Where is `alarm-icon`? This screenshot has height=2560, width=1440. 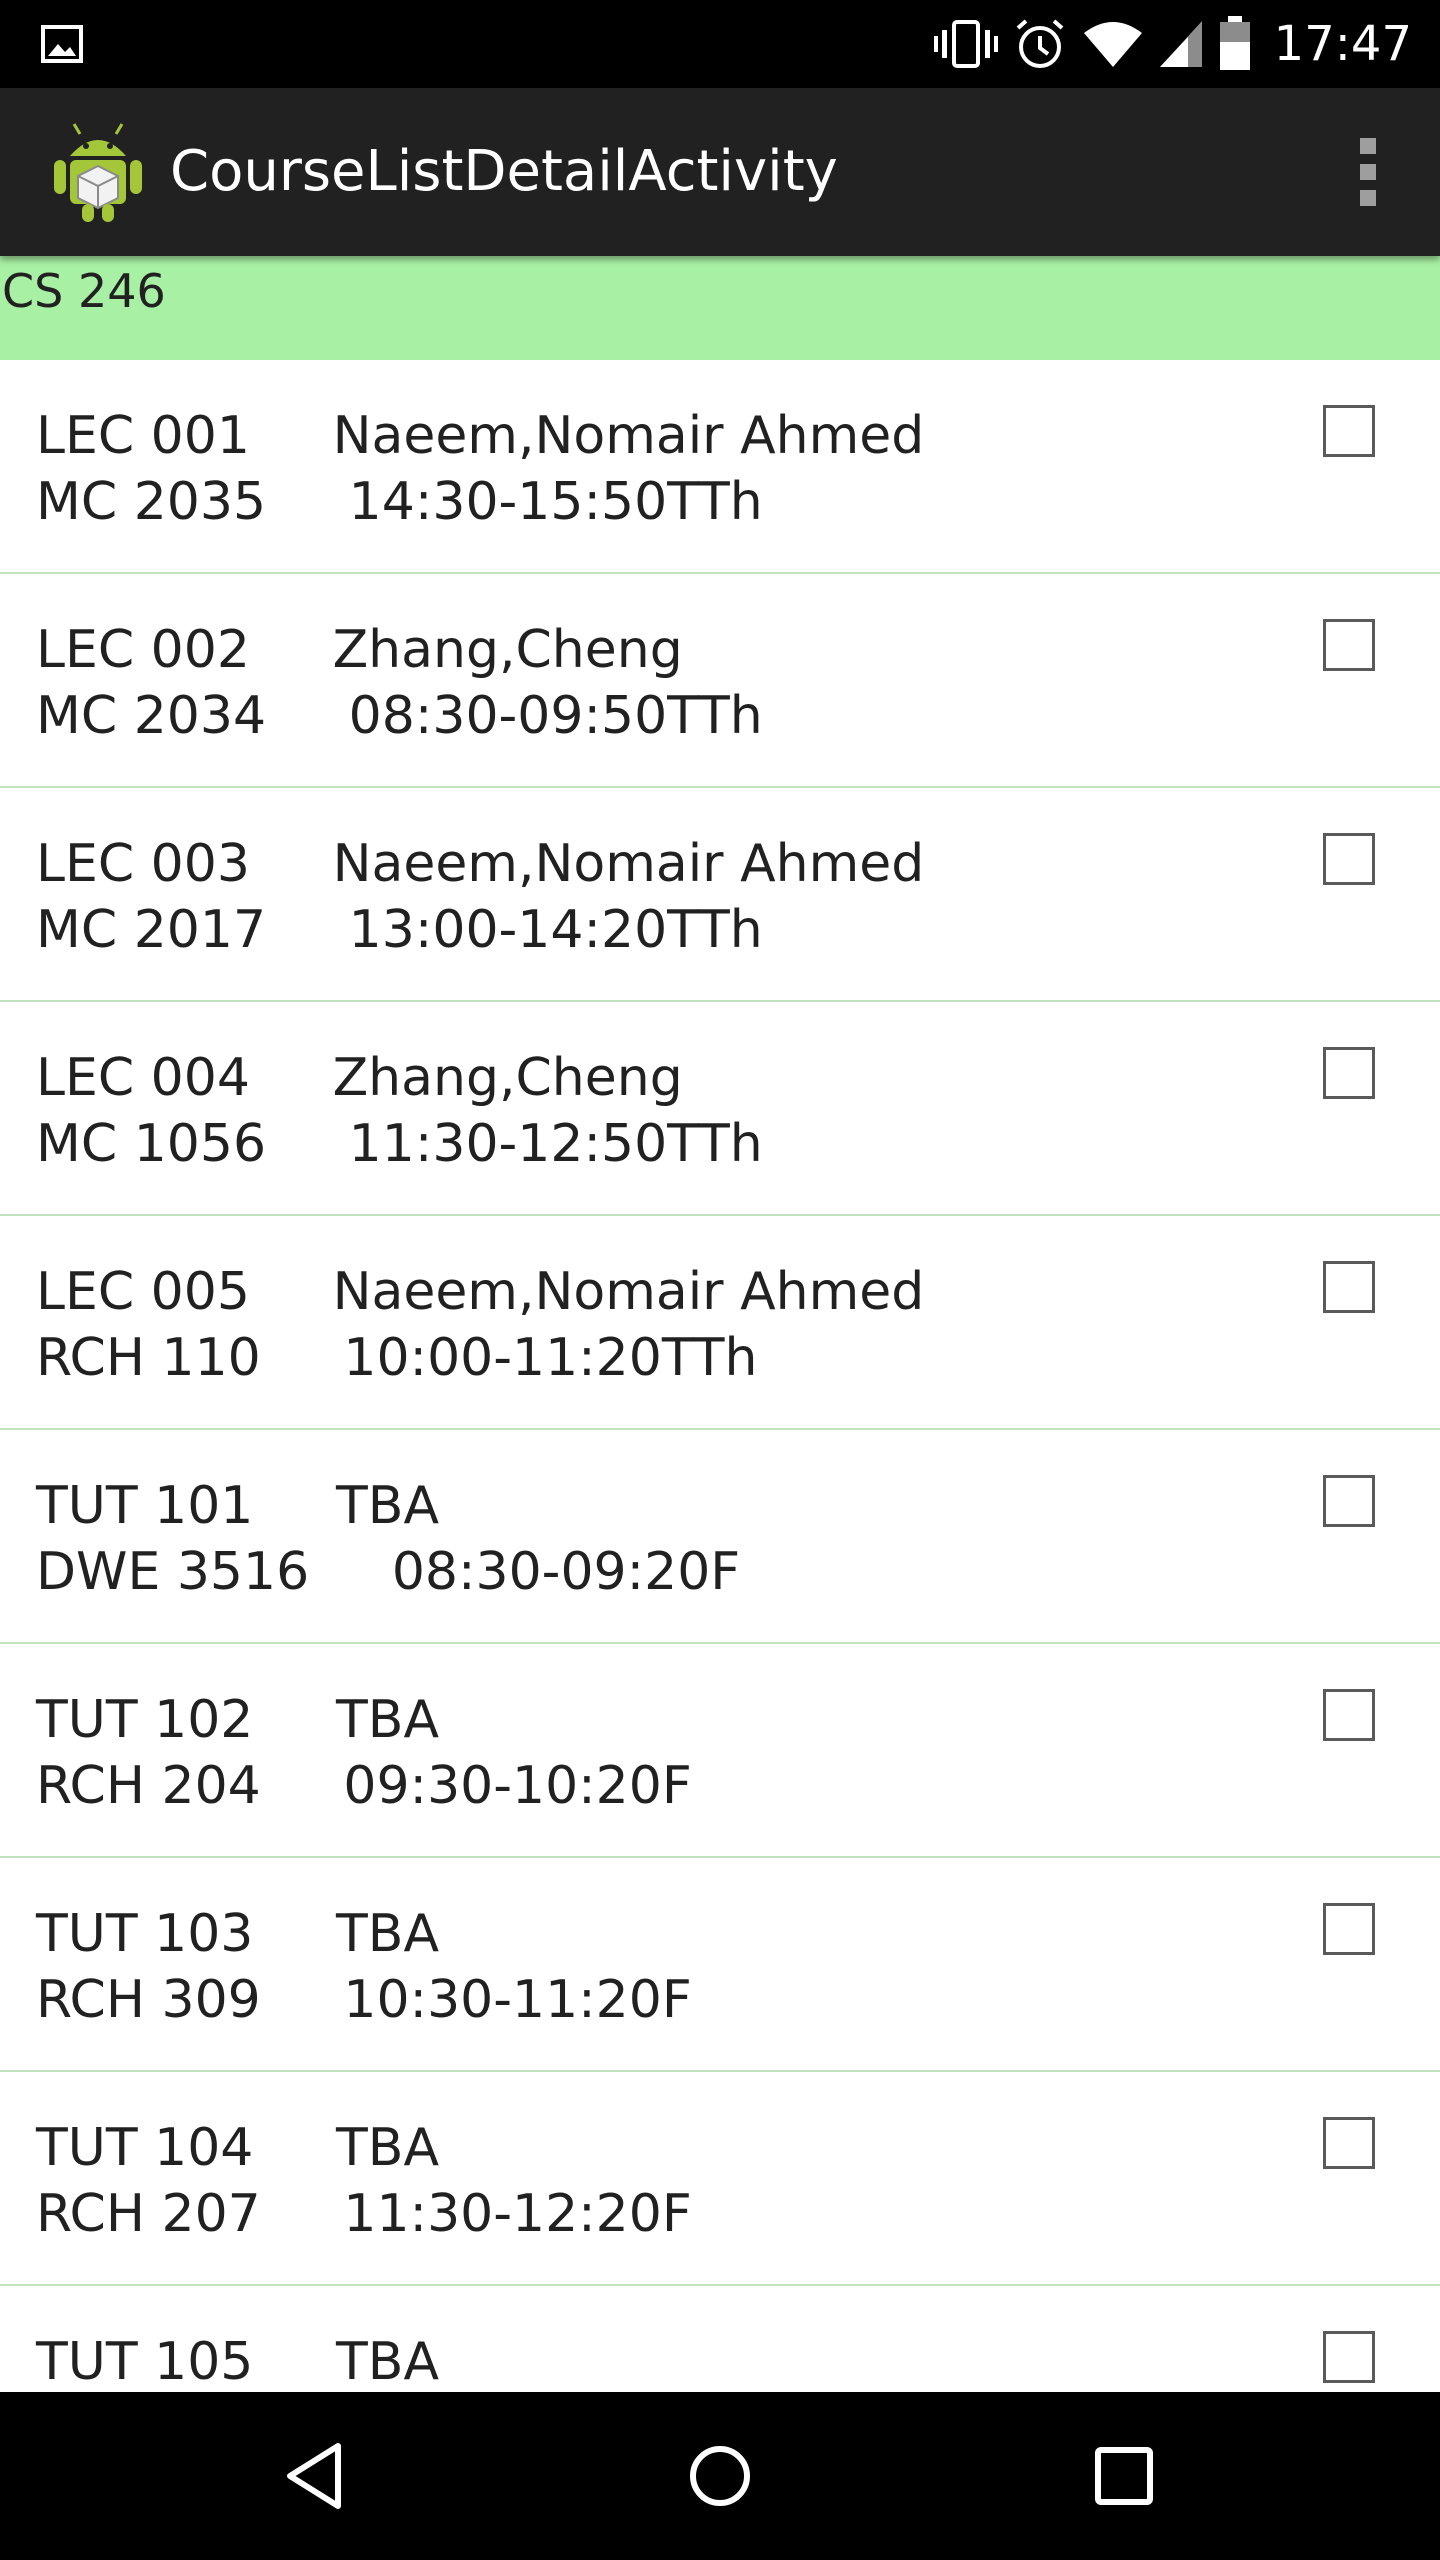 alarm-icon is located at coordinates (1039, 43).